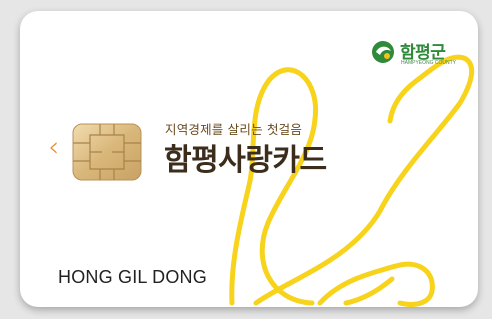 The height and width of the screenshot is (319, 492). Describe the element at coordinates (418, 55) in the screenshot. I see `issuer-logo: 함평군 HAMPYEONG COUNTY` at that location.